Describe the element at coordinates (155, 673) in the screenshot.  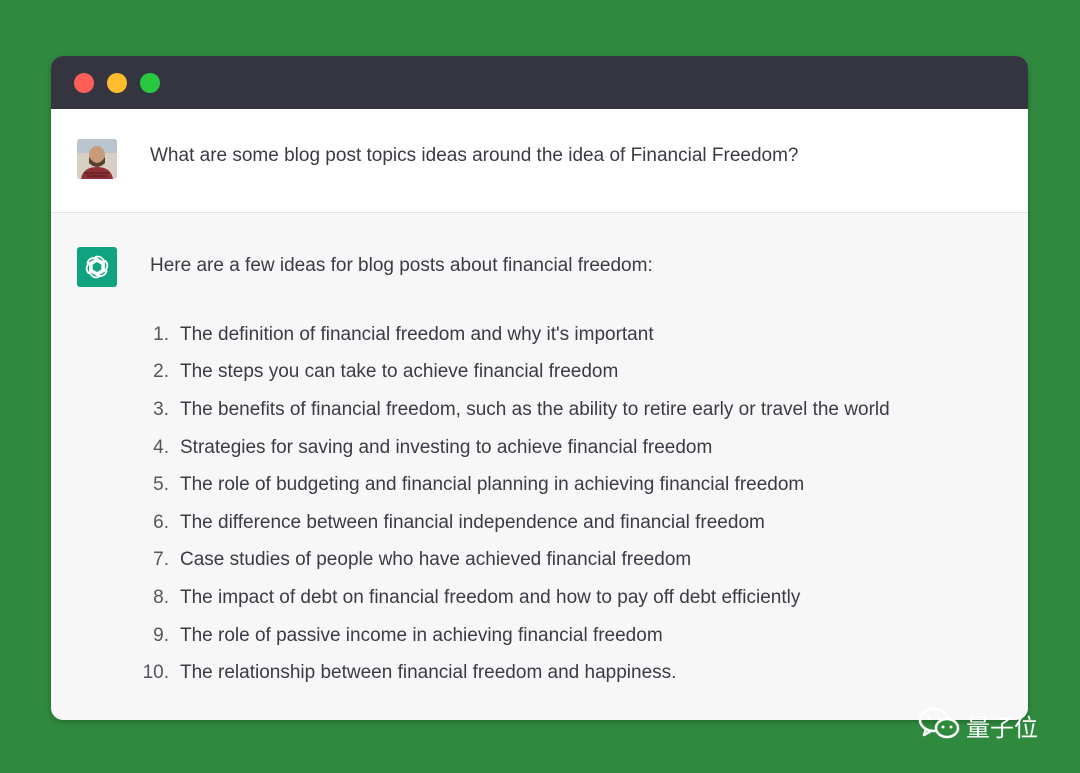
I see `list-item-number: 10.` at that location.